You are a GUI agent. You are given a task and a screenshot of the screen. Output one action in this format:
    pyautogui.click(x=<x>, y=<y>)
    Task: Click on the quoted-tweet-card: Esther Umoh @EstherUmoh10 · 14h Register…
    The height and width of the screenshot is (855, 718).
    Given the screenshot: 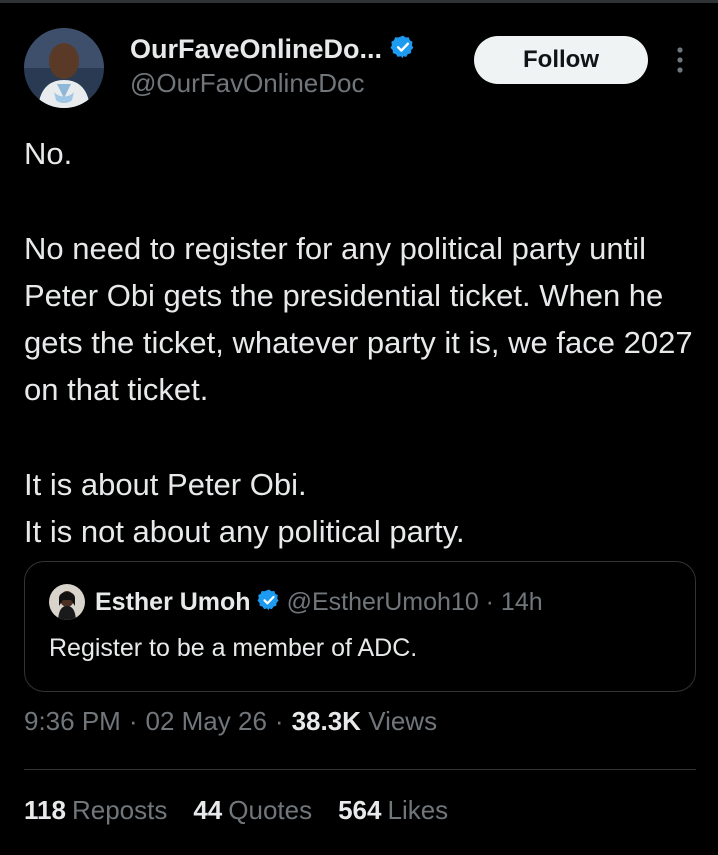 What is the action you would take?
    pyautogui.click(x=360, y=626)
    